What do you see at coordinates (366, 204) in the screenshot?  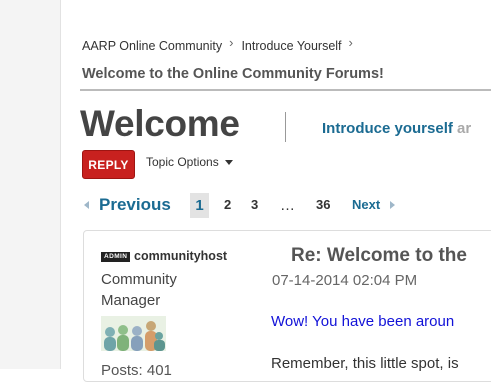 I see `next-page-link: Next` at bounding box center [366, 204].